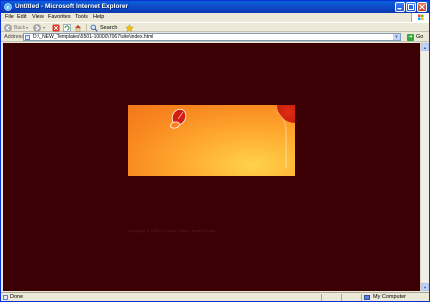 The height and width of the screenshot is (302, 430). I want to click on stop-icon, so click(56, 28).